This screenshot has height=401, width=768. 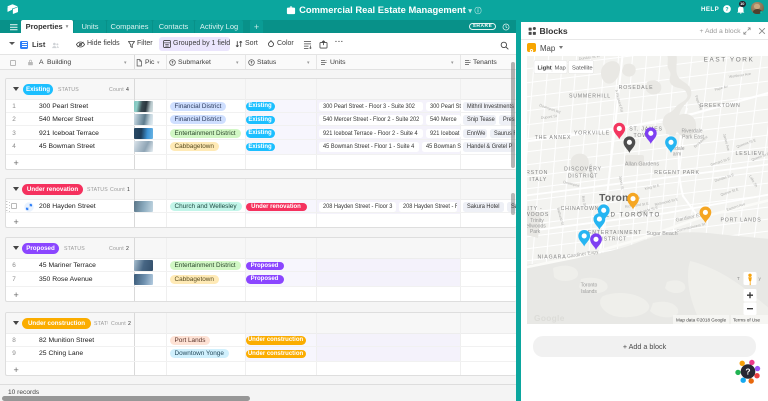 I want to click on svg-text: REGENT PARK, so click(x=677, y=173).